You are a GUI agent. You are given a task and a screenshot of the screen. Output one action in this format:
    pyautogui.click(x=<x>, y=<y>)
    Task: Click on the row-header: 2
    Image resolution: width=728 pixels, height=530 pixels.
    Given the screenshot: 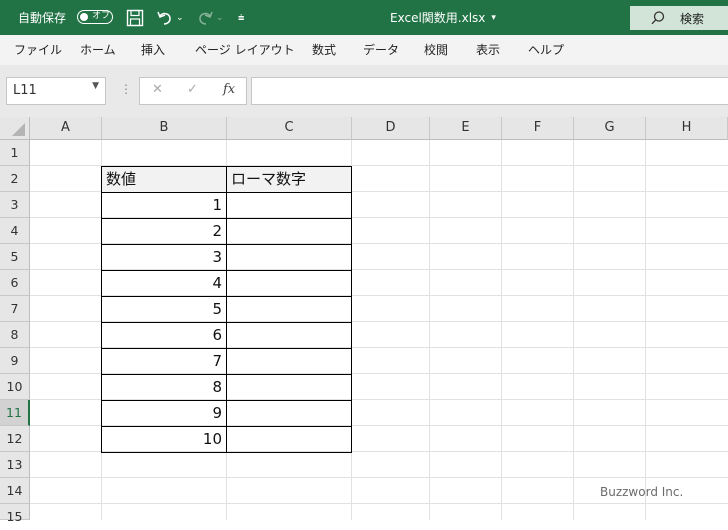 What is the action you would take?
    pyautogui.click(x=15, y=179)
    